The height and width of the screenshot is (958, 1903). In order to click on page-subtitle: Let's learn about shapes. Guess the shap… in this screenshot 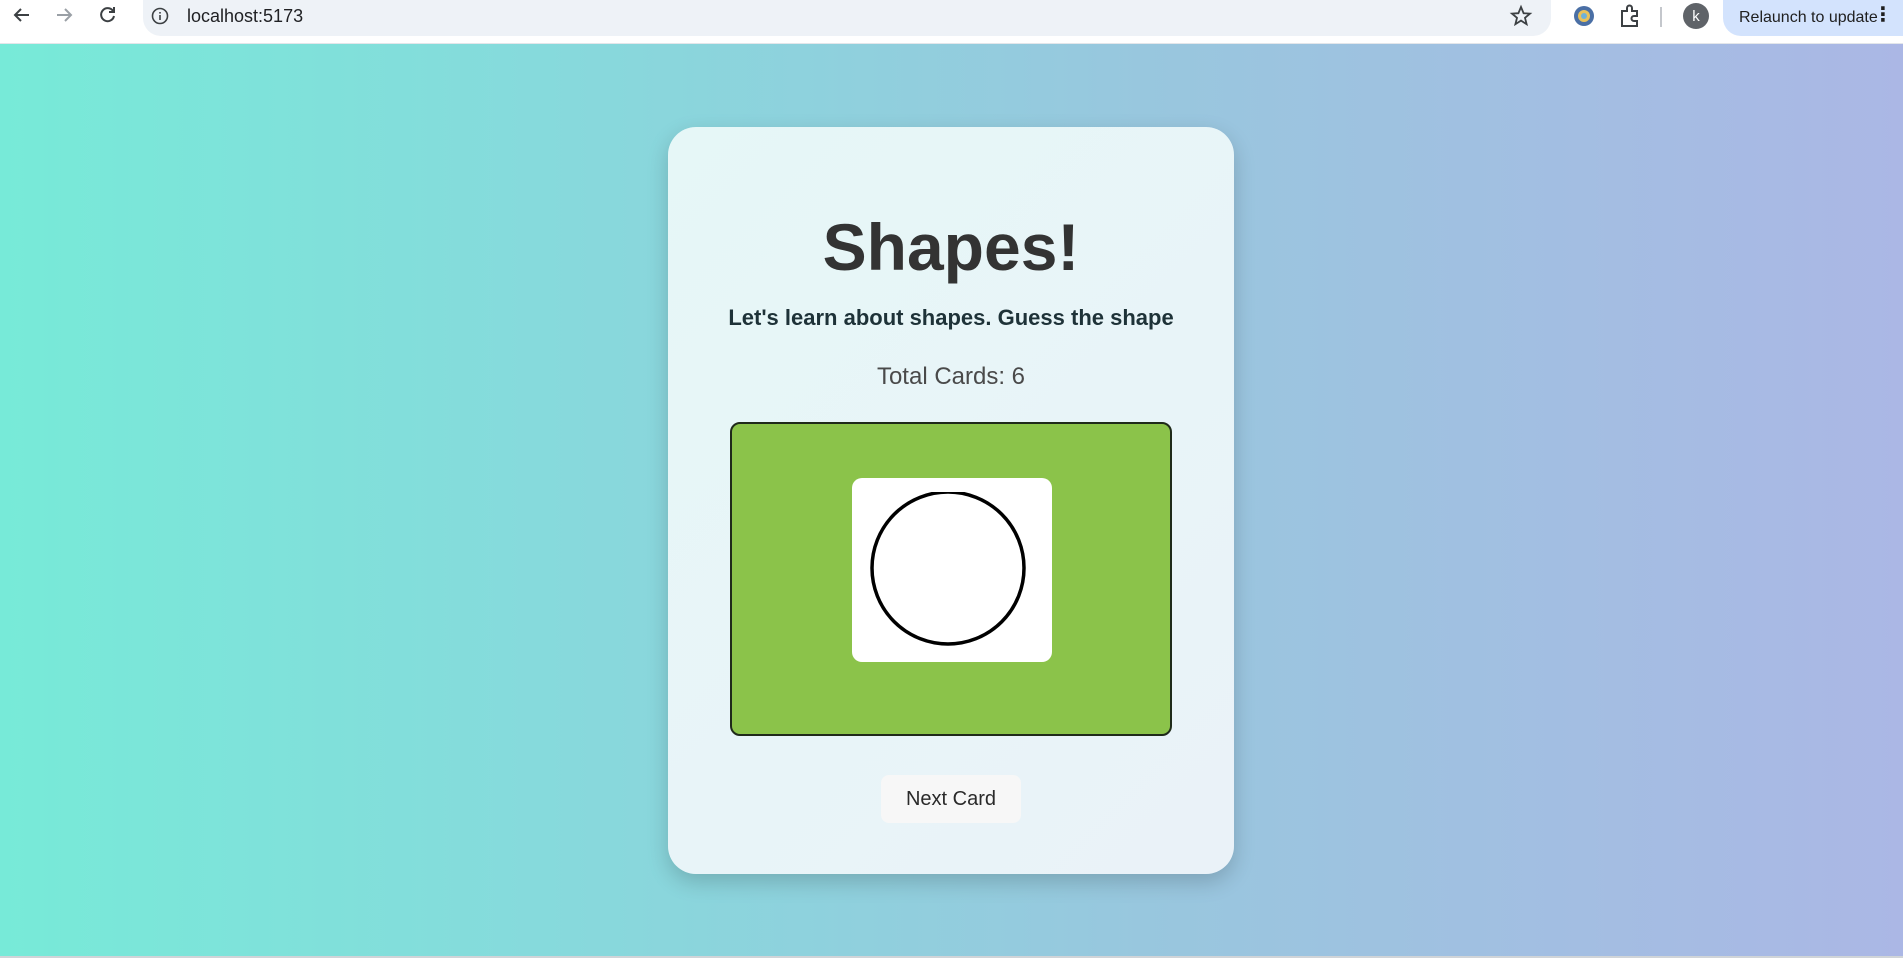, I will do `click(951, 317)`.